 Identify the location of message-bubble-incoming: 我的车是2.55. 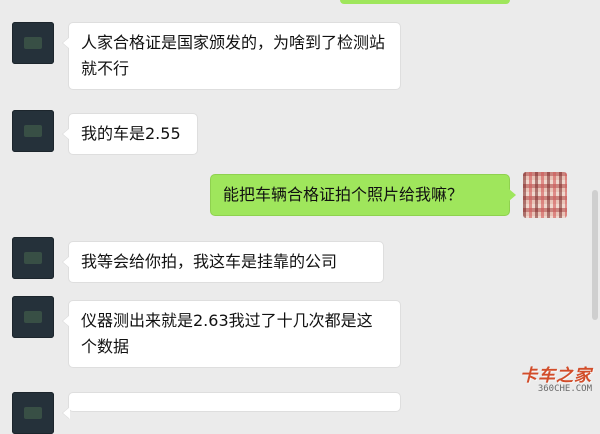
(130, 134).